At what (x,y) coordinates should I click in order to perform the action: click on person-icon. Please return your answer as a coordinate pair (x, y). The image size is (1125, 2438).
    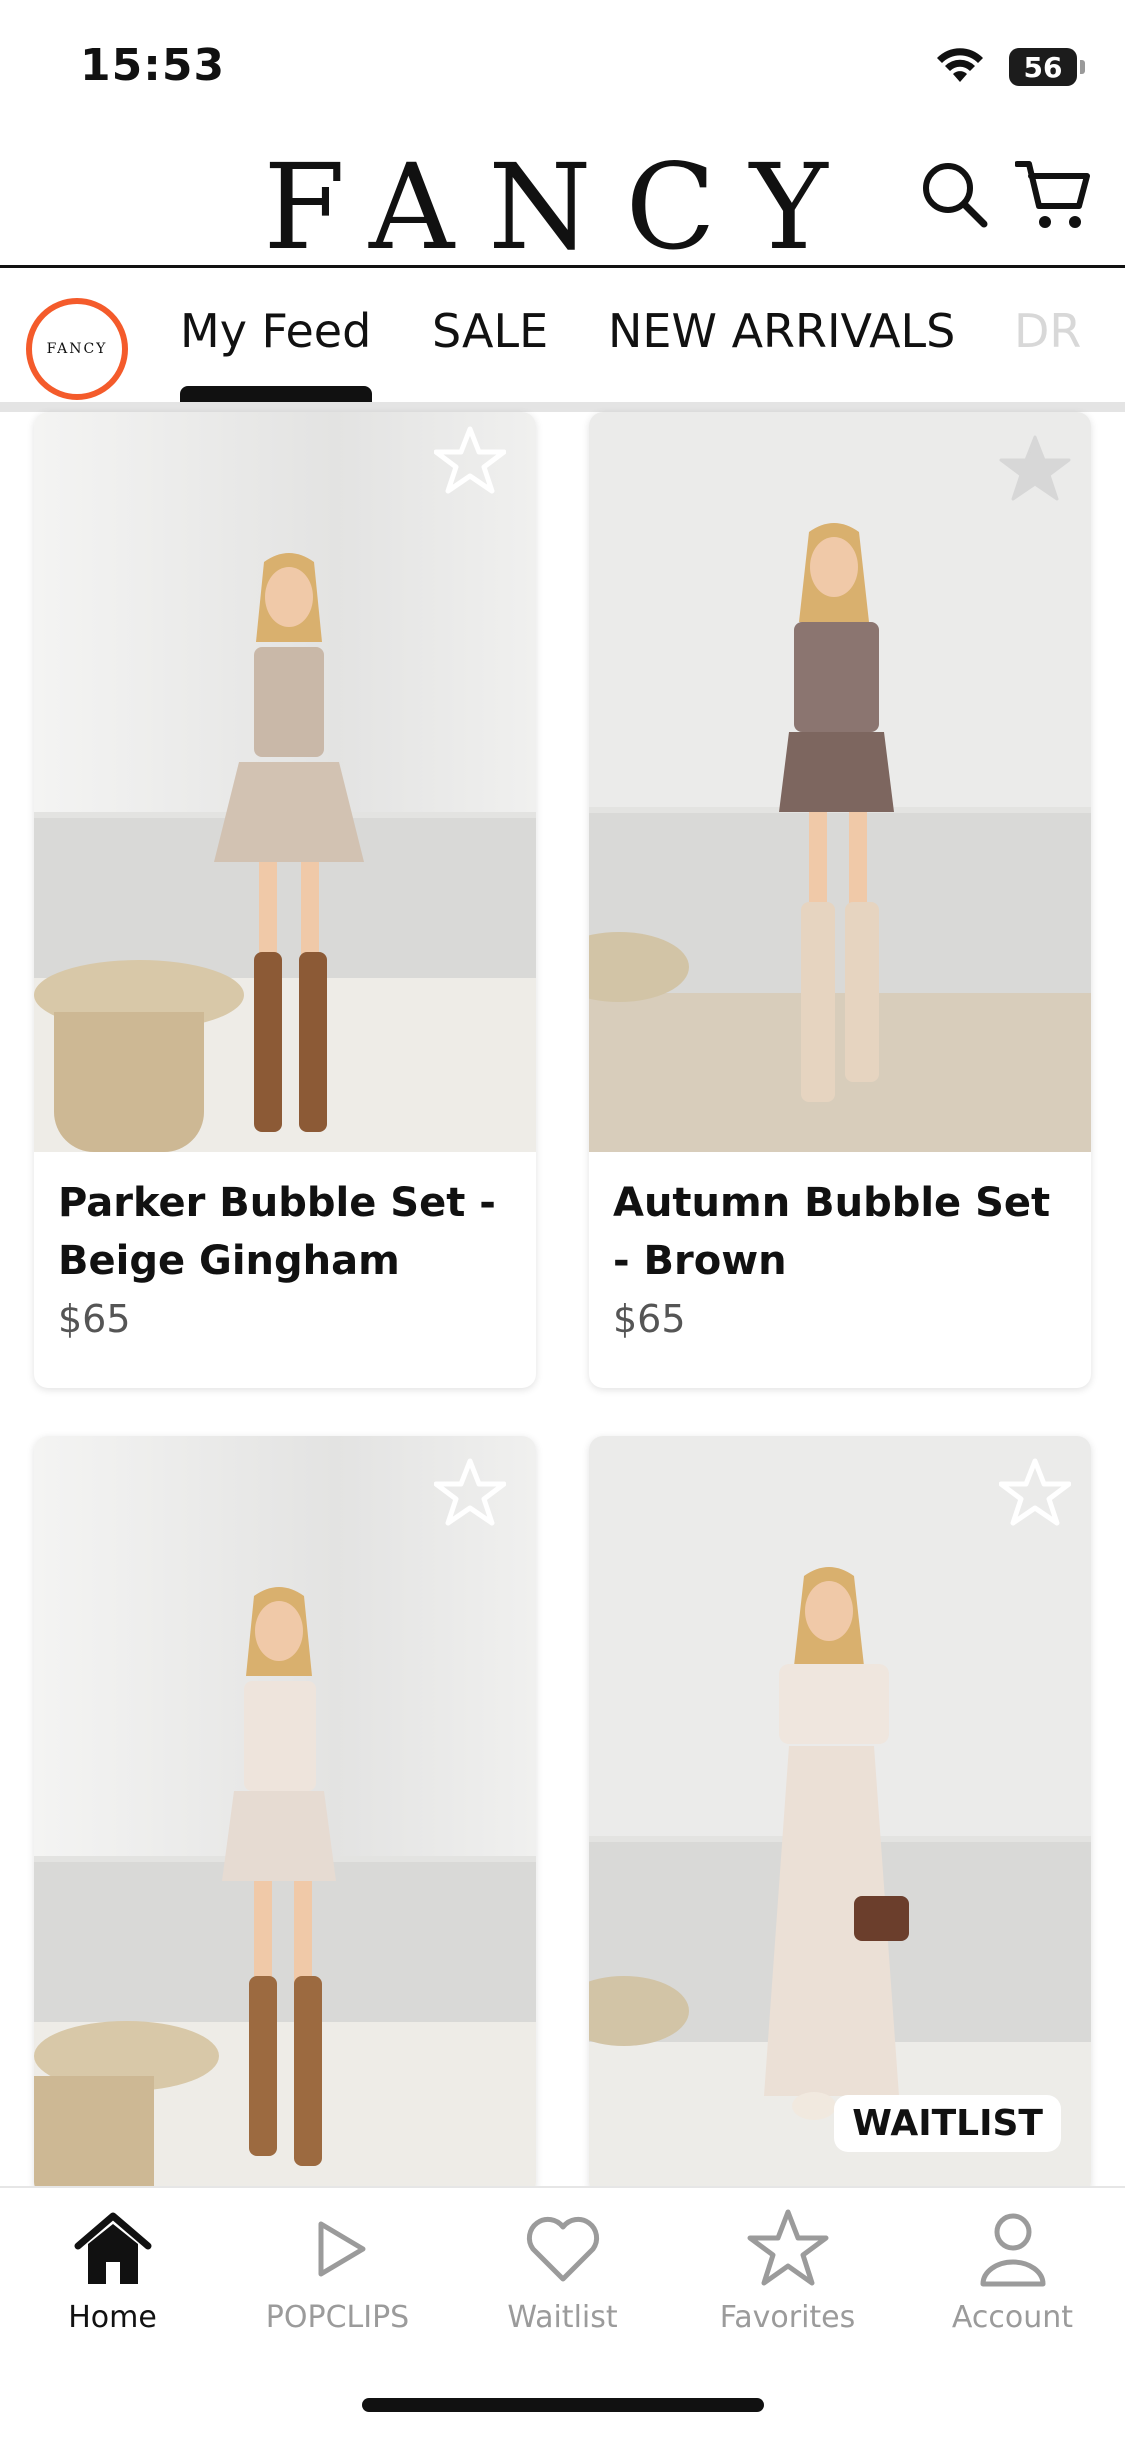
    Looking at the image, I should click on (1012, 2250).